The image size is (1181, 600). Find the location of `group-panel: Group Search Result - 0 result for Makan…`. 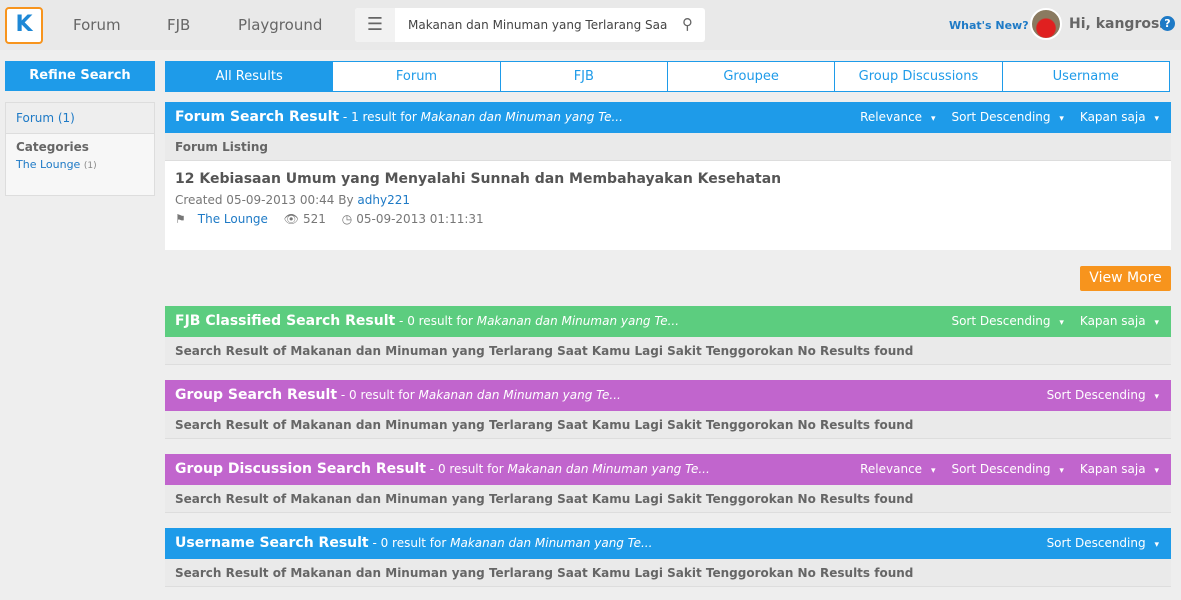

group-panel: Group Search Result - 0 result for Makan… is located at coordinates (668, 409).